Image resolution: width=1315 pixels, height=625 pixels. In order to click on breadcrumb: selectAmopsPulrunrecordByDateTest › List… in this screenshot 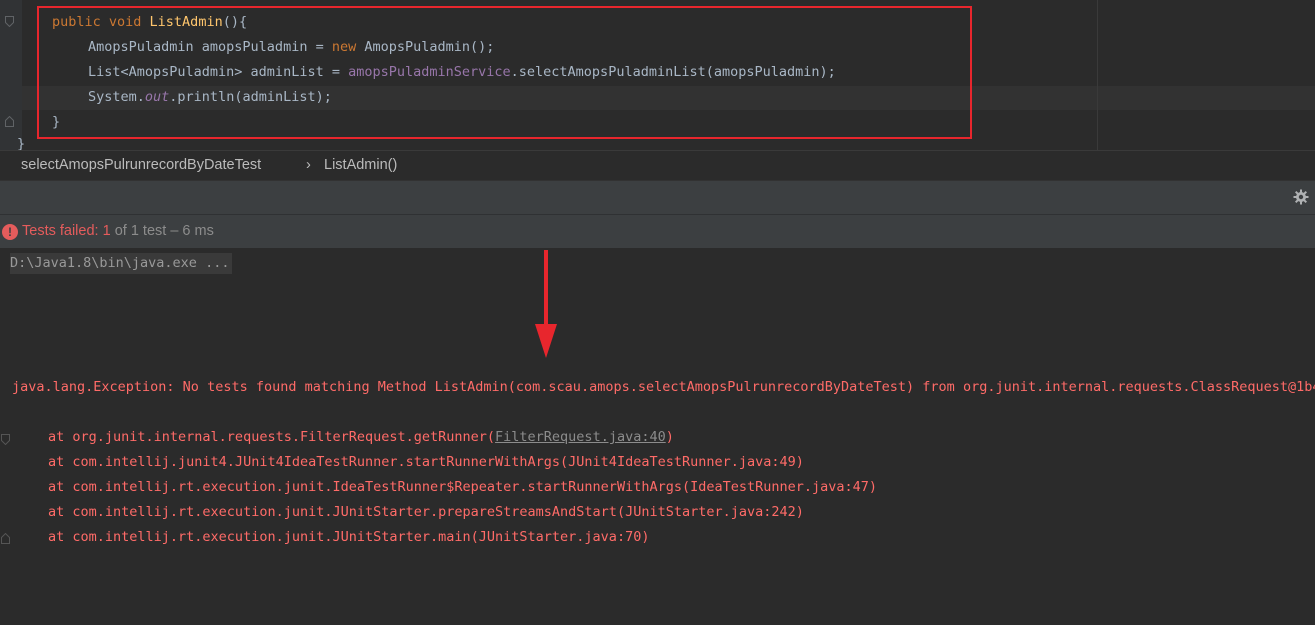, I will do `click(657, 165)`.